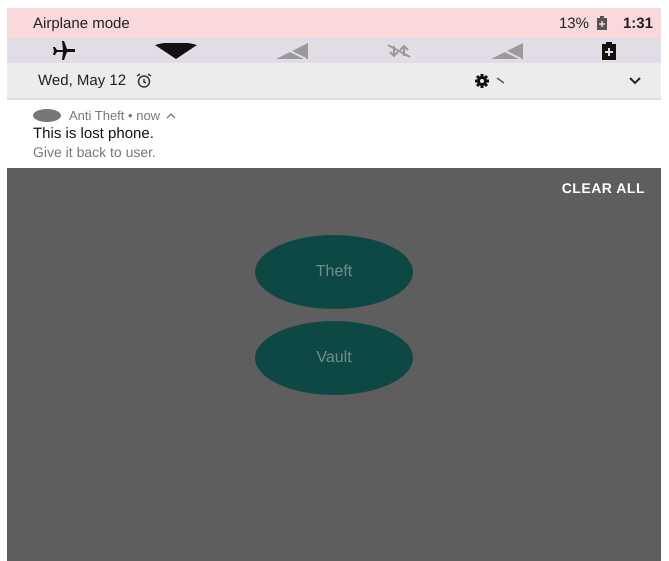 Image resolution: width=669 pixels, height=561 pixels. What do you see at coordinates (573, 23) in the screenshot?
I see `battery-percent: 13%` at bounding box center [573, 23].